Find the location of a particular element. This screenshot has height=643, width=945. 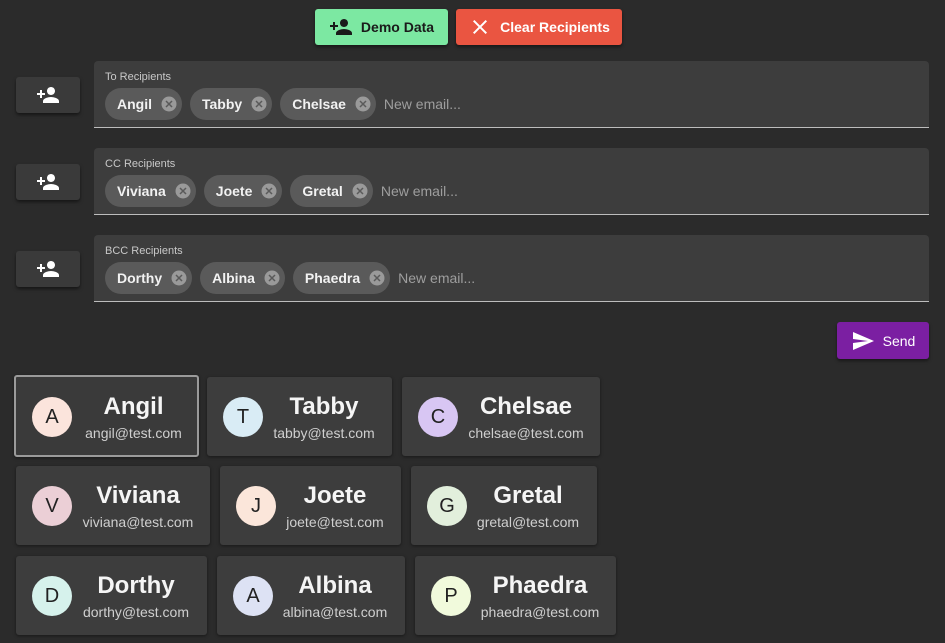

contact-name: Tabby is located at coordinates (324, 406).